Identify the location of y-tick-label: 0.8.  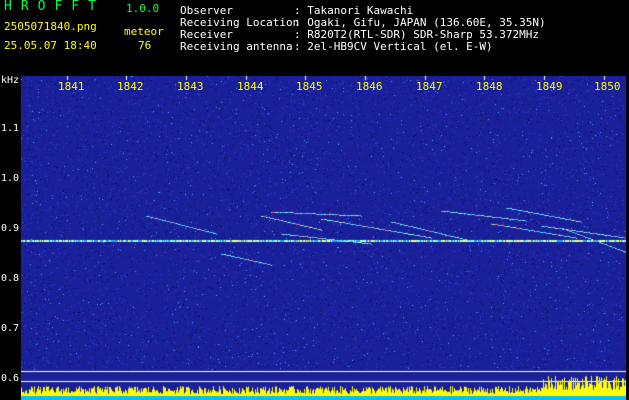
(10, 278).